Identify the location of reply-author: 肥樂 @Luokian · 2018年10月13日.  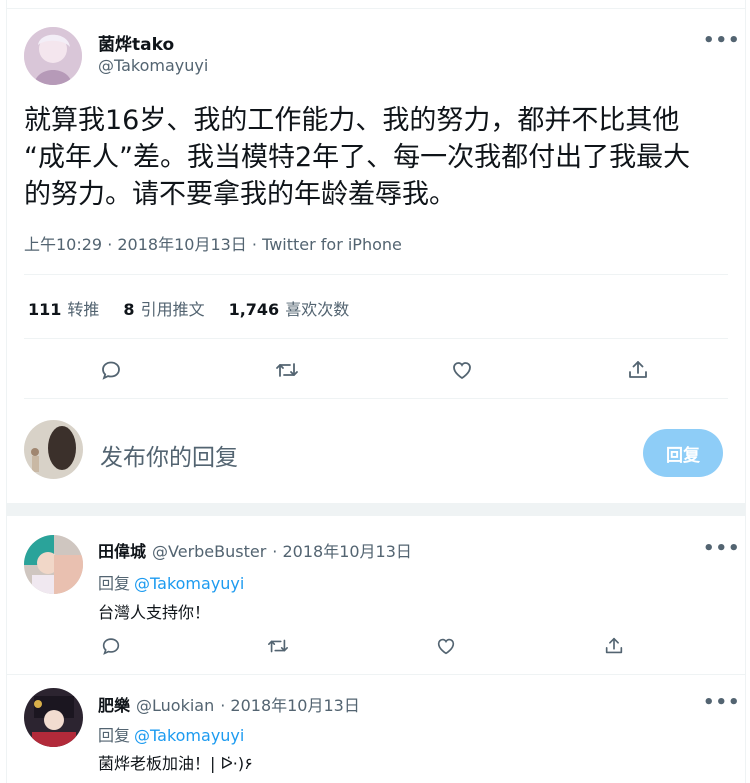
(229, 704).